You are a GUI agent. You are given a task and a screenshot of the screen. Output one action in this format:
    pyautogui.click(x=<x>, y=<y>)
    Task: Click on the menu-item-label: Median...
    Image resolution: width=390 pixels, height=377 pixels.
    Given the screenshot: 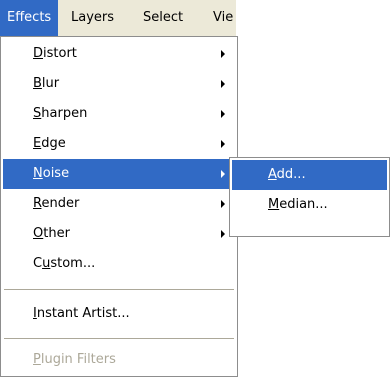 What is the action you would take?
    pyautogui.click(x=298, y=204)
    